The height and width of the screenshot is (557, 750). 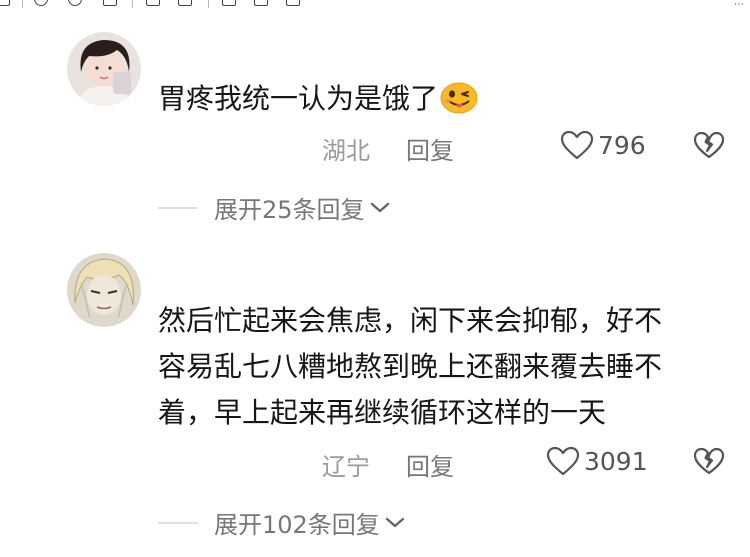 What do you see at coordinates (289, 210) in the screenshot?
I see `expand-replies-label: 展开25条回复` at bounding box center [289, 210].